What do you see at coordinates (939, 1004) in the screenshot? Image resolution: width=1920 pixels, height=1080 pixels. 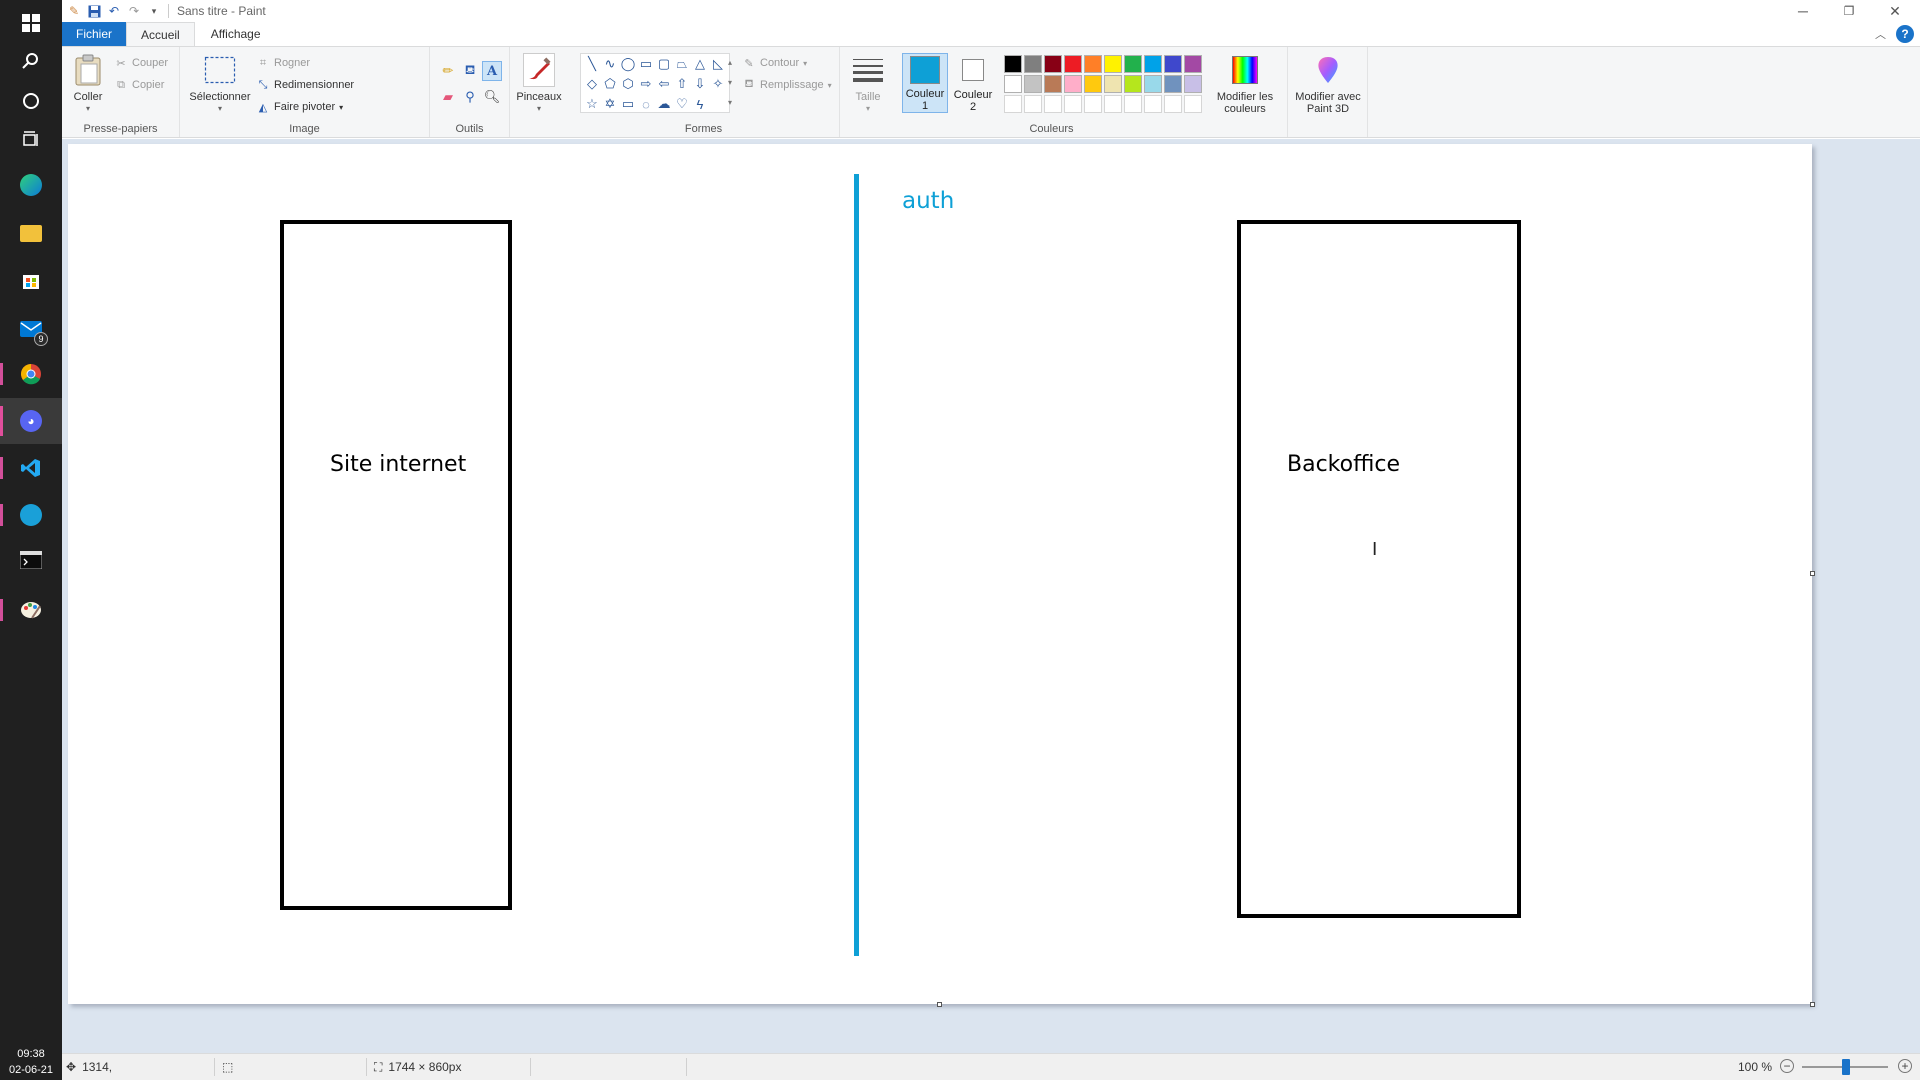 I see `resize-handle-bottom` at bounding box center [939, 1004].